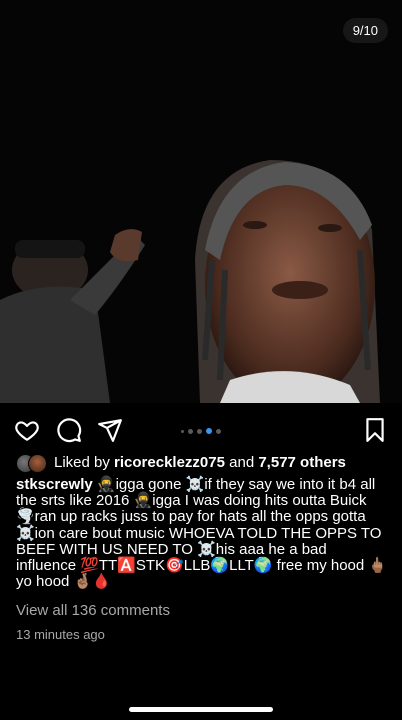  What do you see at coordinates (54, 484) in the screenshot?
I see `caption-username: stkscrewly` at bounding box center [54, 484].